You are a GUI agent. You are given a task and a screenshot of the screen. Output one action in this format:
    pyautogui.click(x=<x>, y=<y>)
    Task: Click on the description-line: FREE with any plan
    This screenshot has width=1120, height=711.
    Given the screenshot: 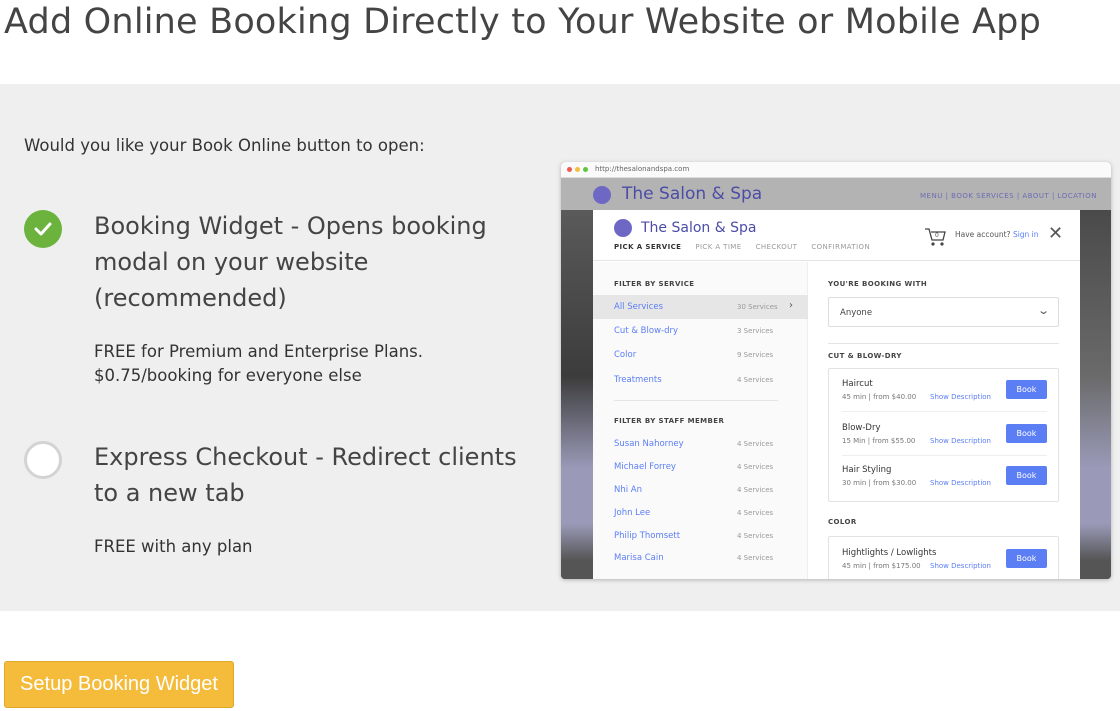 What is the action you would take?
    pyautogui.click(x=173, y=546)
    